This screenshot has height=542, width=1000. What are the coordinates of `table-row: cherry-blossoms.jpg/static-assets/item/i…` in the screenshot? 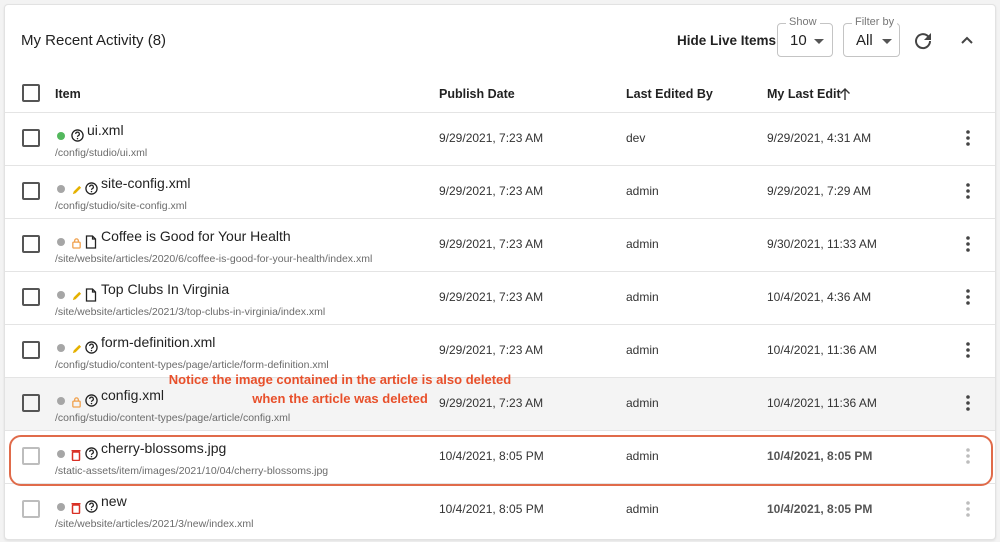 It's located at (500, 456).